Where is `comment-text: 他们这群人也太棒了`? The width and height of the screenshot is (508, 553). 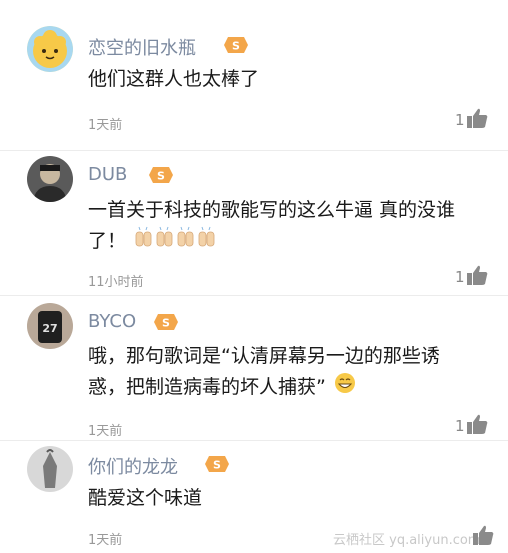
comment-text: 他们这群人也太棒了 is located at coordinates (174, 79).